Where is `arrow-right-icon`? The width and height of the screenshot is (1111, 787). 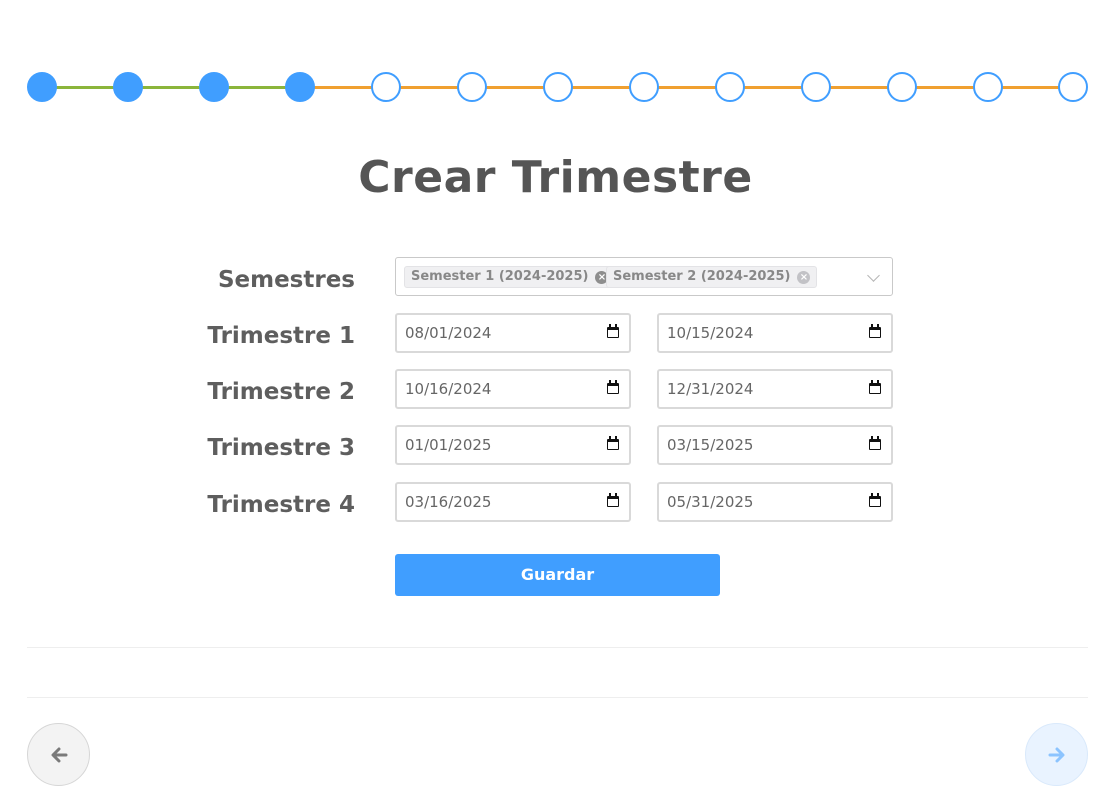
arrow-right-icon is located at coordinates (1056, 755).